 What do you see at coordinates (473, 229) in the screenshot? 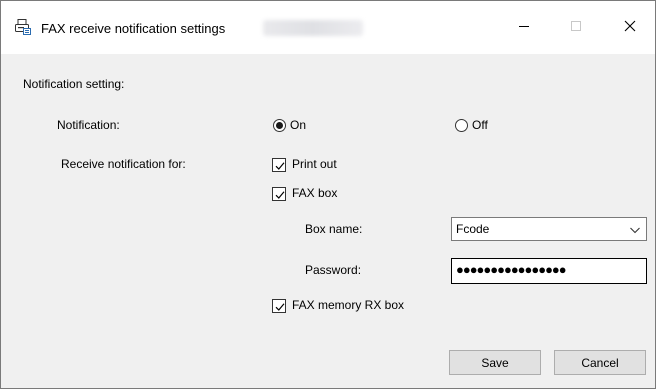
I see `box-name-value: Fcode` at bounding box center [473, 229].